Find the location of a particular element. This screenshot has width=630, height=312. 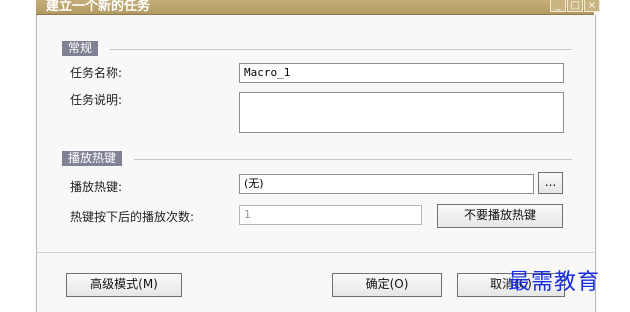

task-description-input is located at coordinates (401, 112).